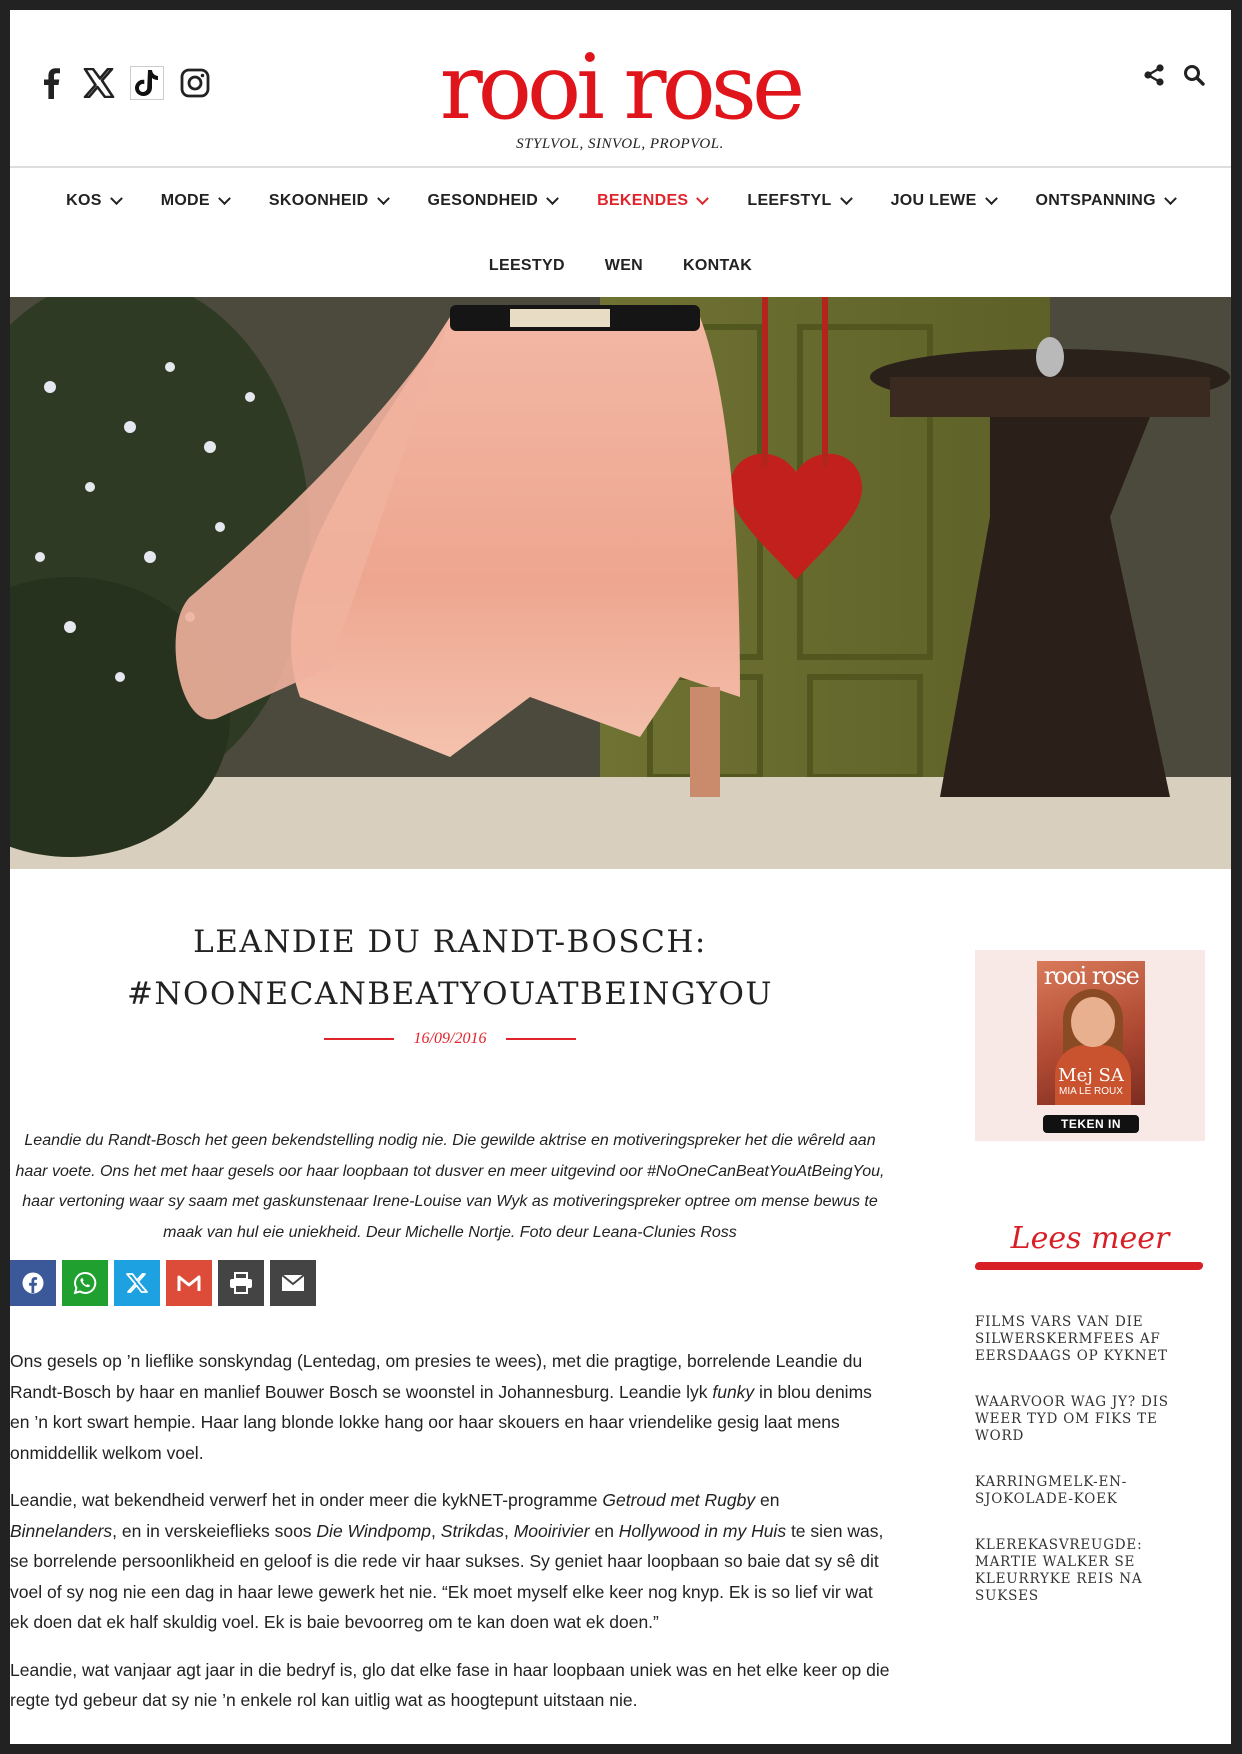 The width and height of the screenshot is (1242, 1754). What do you see at coordinates (318, 200) in the screenshot?
I see `nav-label: SKOONHEID` at bounding box center [318, 200].